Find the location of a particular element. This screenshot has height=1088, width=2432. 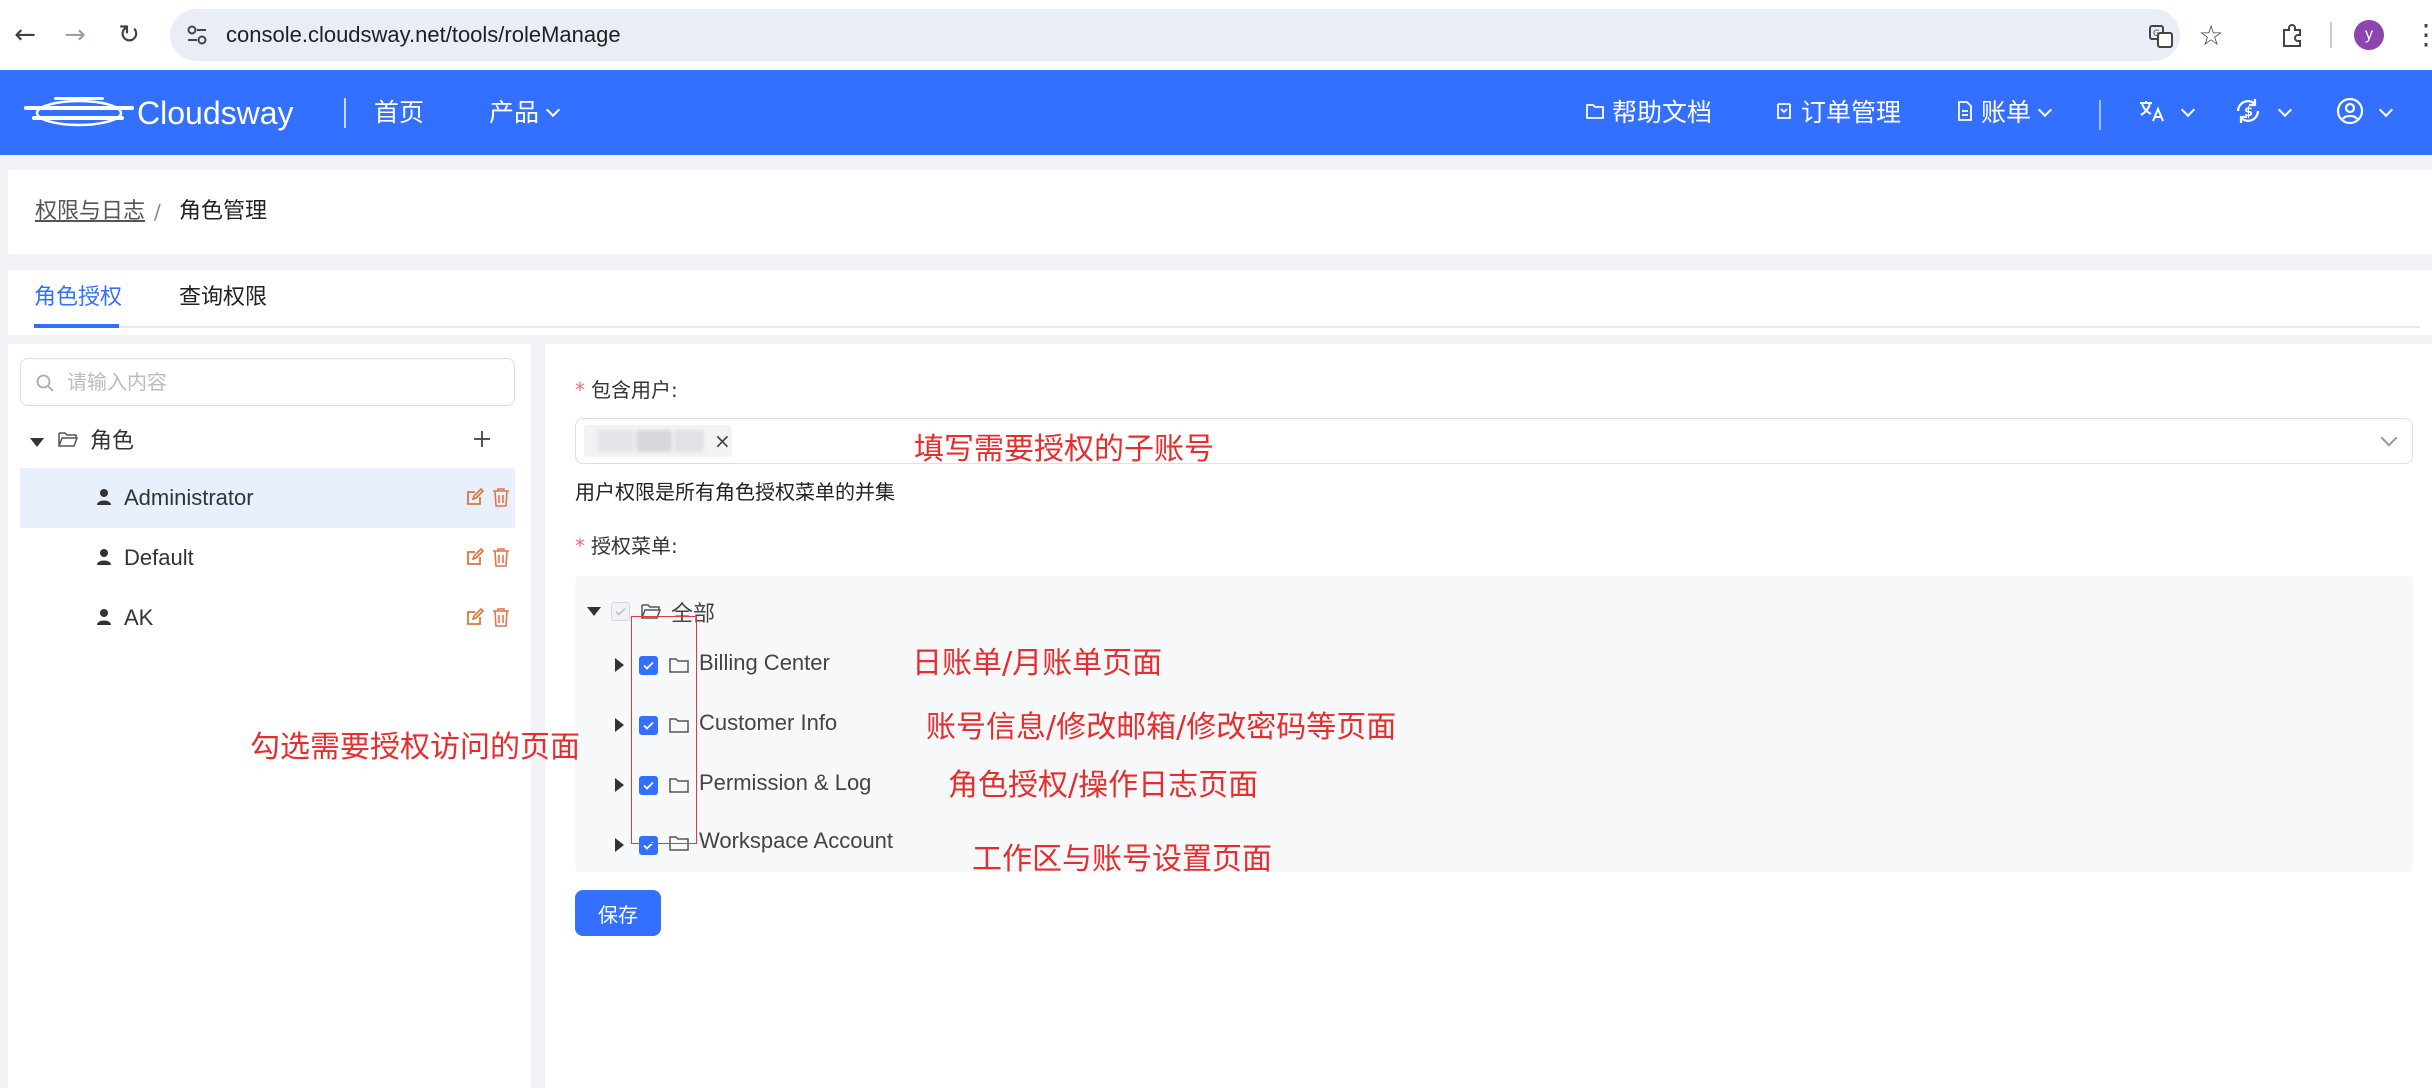

menu-label-text: 授权菜单: is located at coordinates (634, 546).